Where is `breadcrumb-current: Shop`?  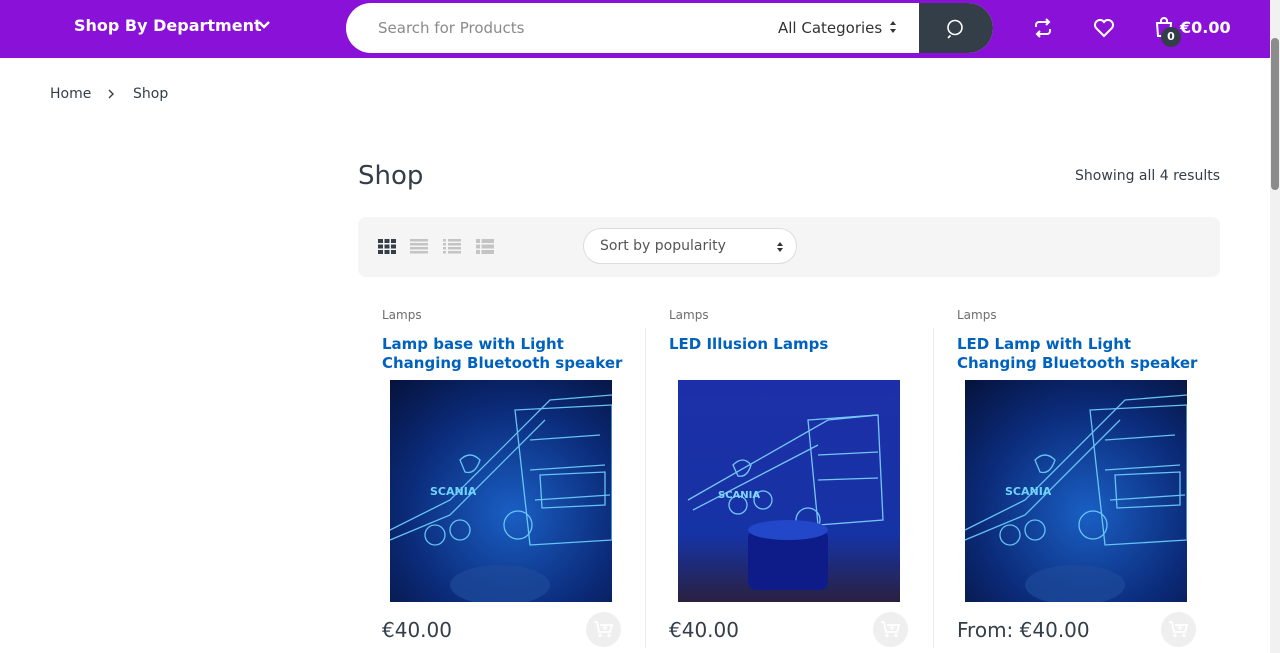
breadcrumb-current: Shop is located at coordinates (151, 94).